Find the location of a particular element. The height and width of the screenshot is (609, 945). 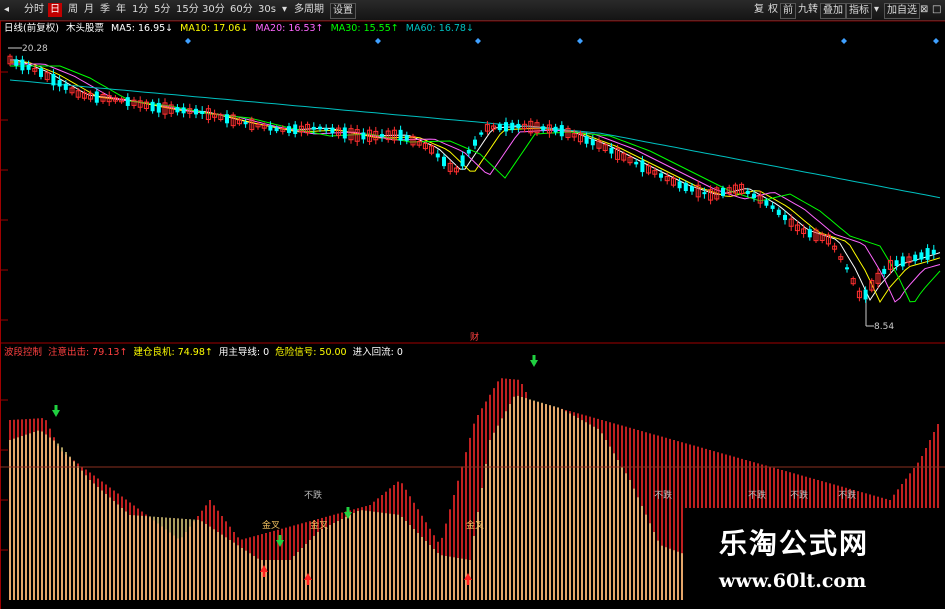

period-label: 日线(前复权) is located at coordinates (31, 28).